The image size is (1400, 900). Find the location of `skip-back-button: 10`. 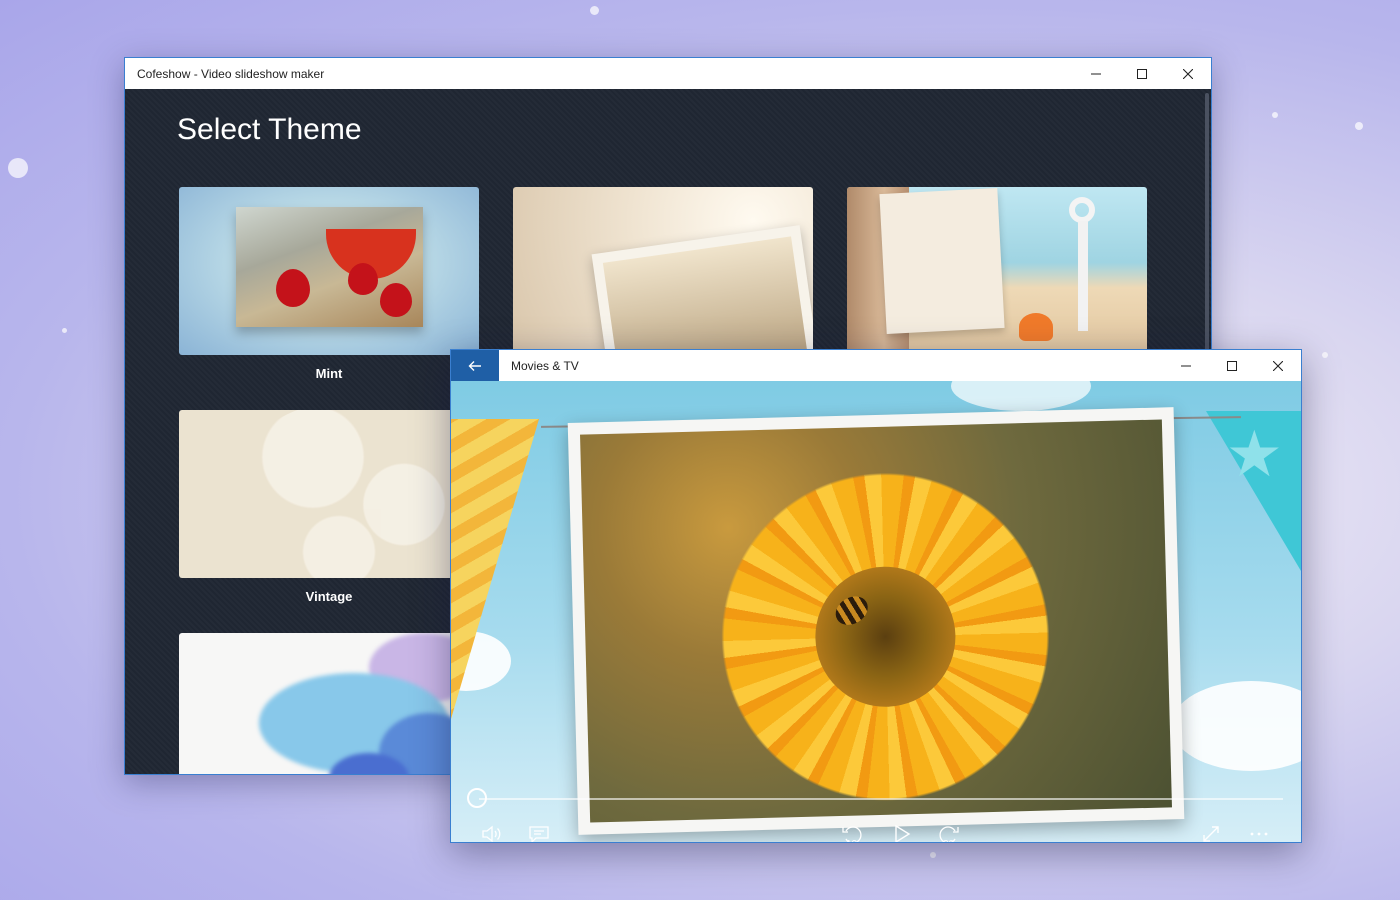

skip-back-button: 10 is located at coordinates (852, 830).